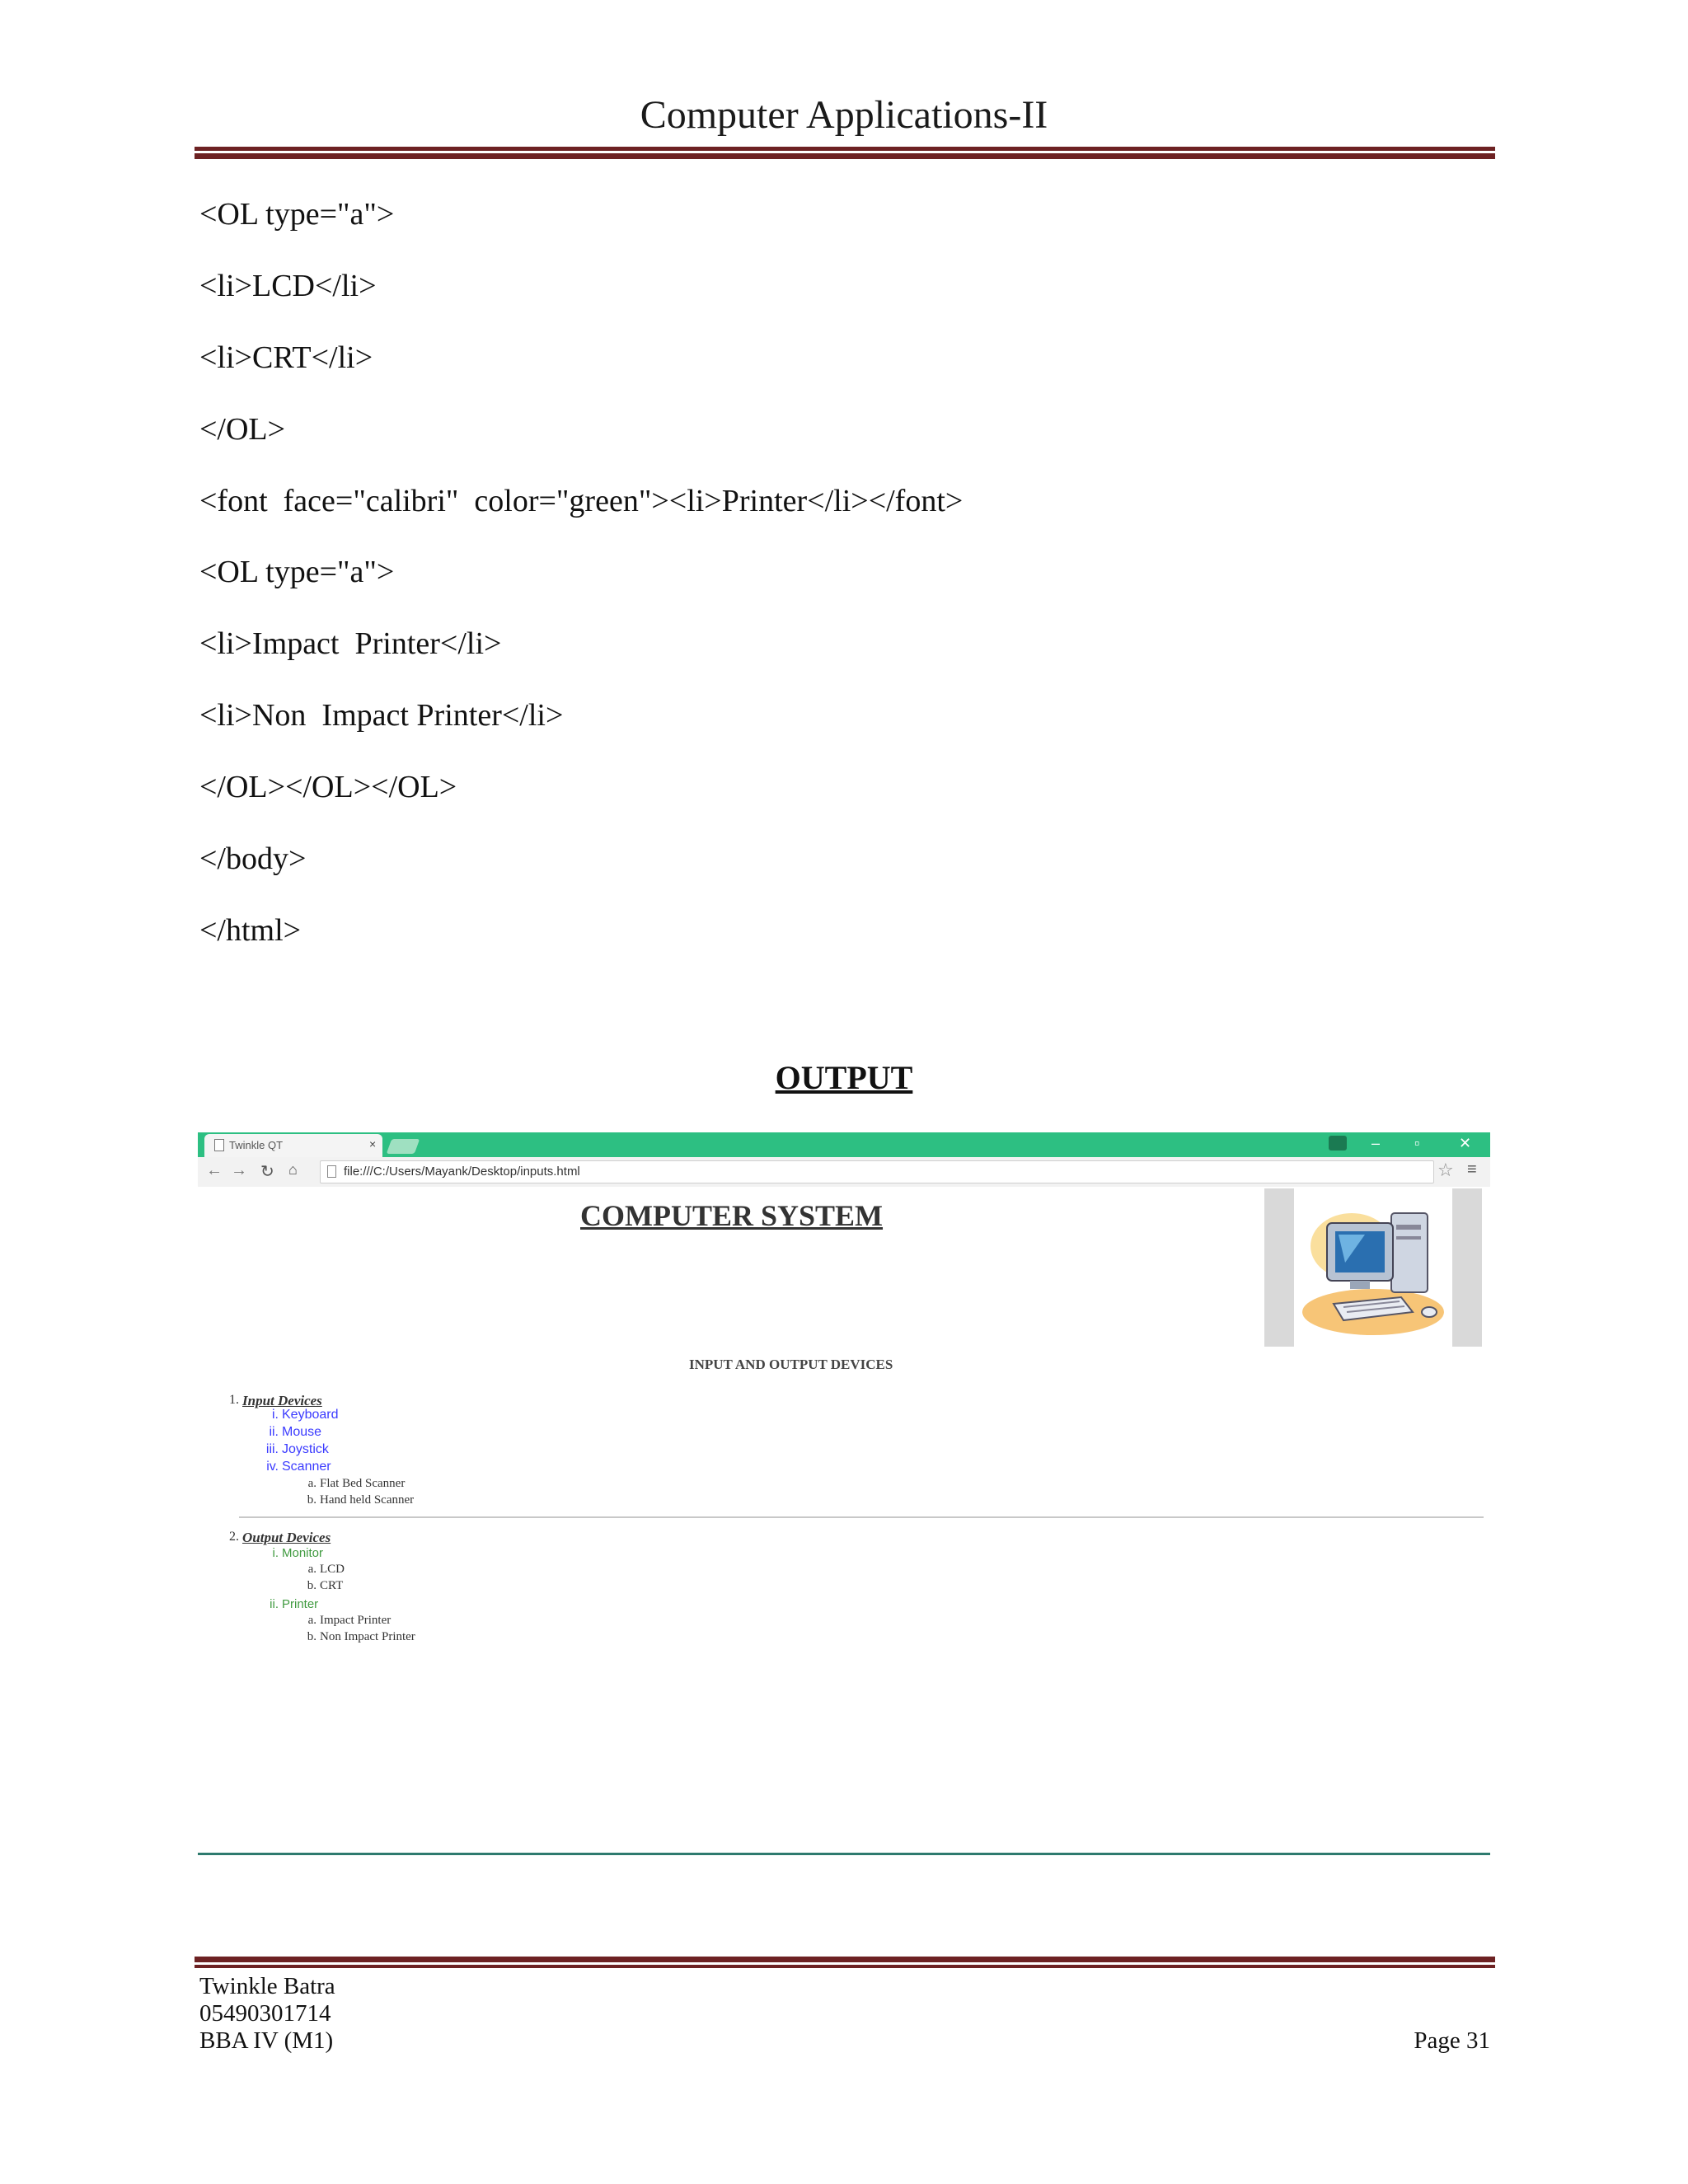 This screenshot has width=1688, height=2184. I want to click on code-line: </body>, so click(253, 858).